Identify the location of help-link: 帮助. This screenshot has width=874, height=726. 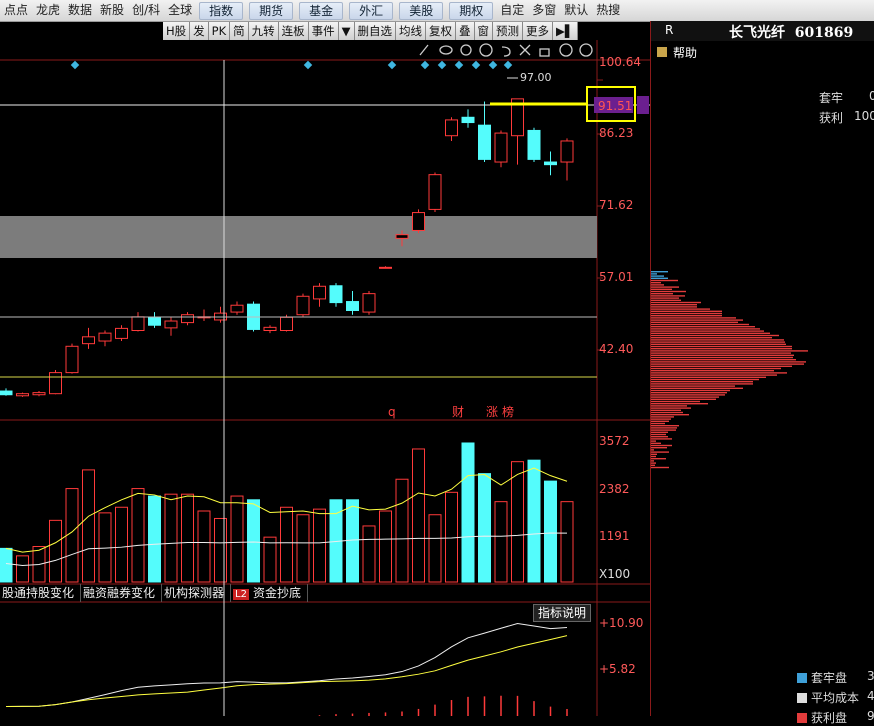
(685, 52).